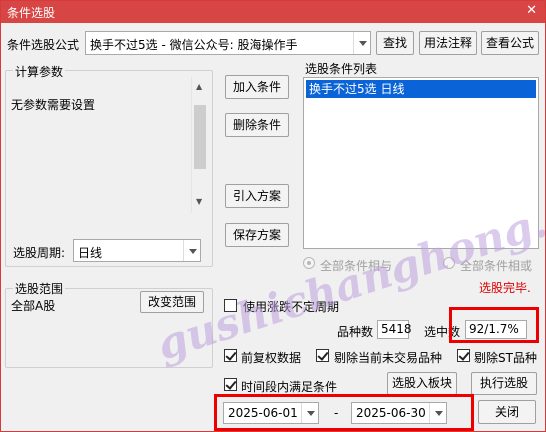  Describe the element at coordinates (309, 263) in the screenshot. I see `radio-all-and` at that location.